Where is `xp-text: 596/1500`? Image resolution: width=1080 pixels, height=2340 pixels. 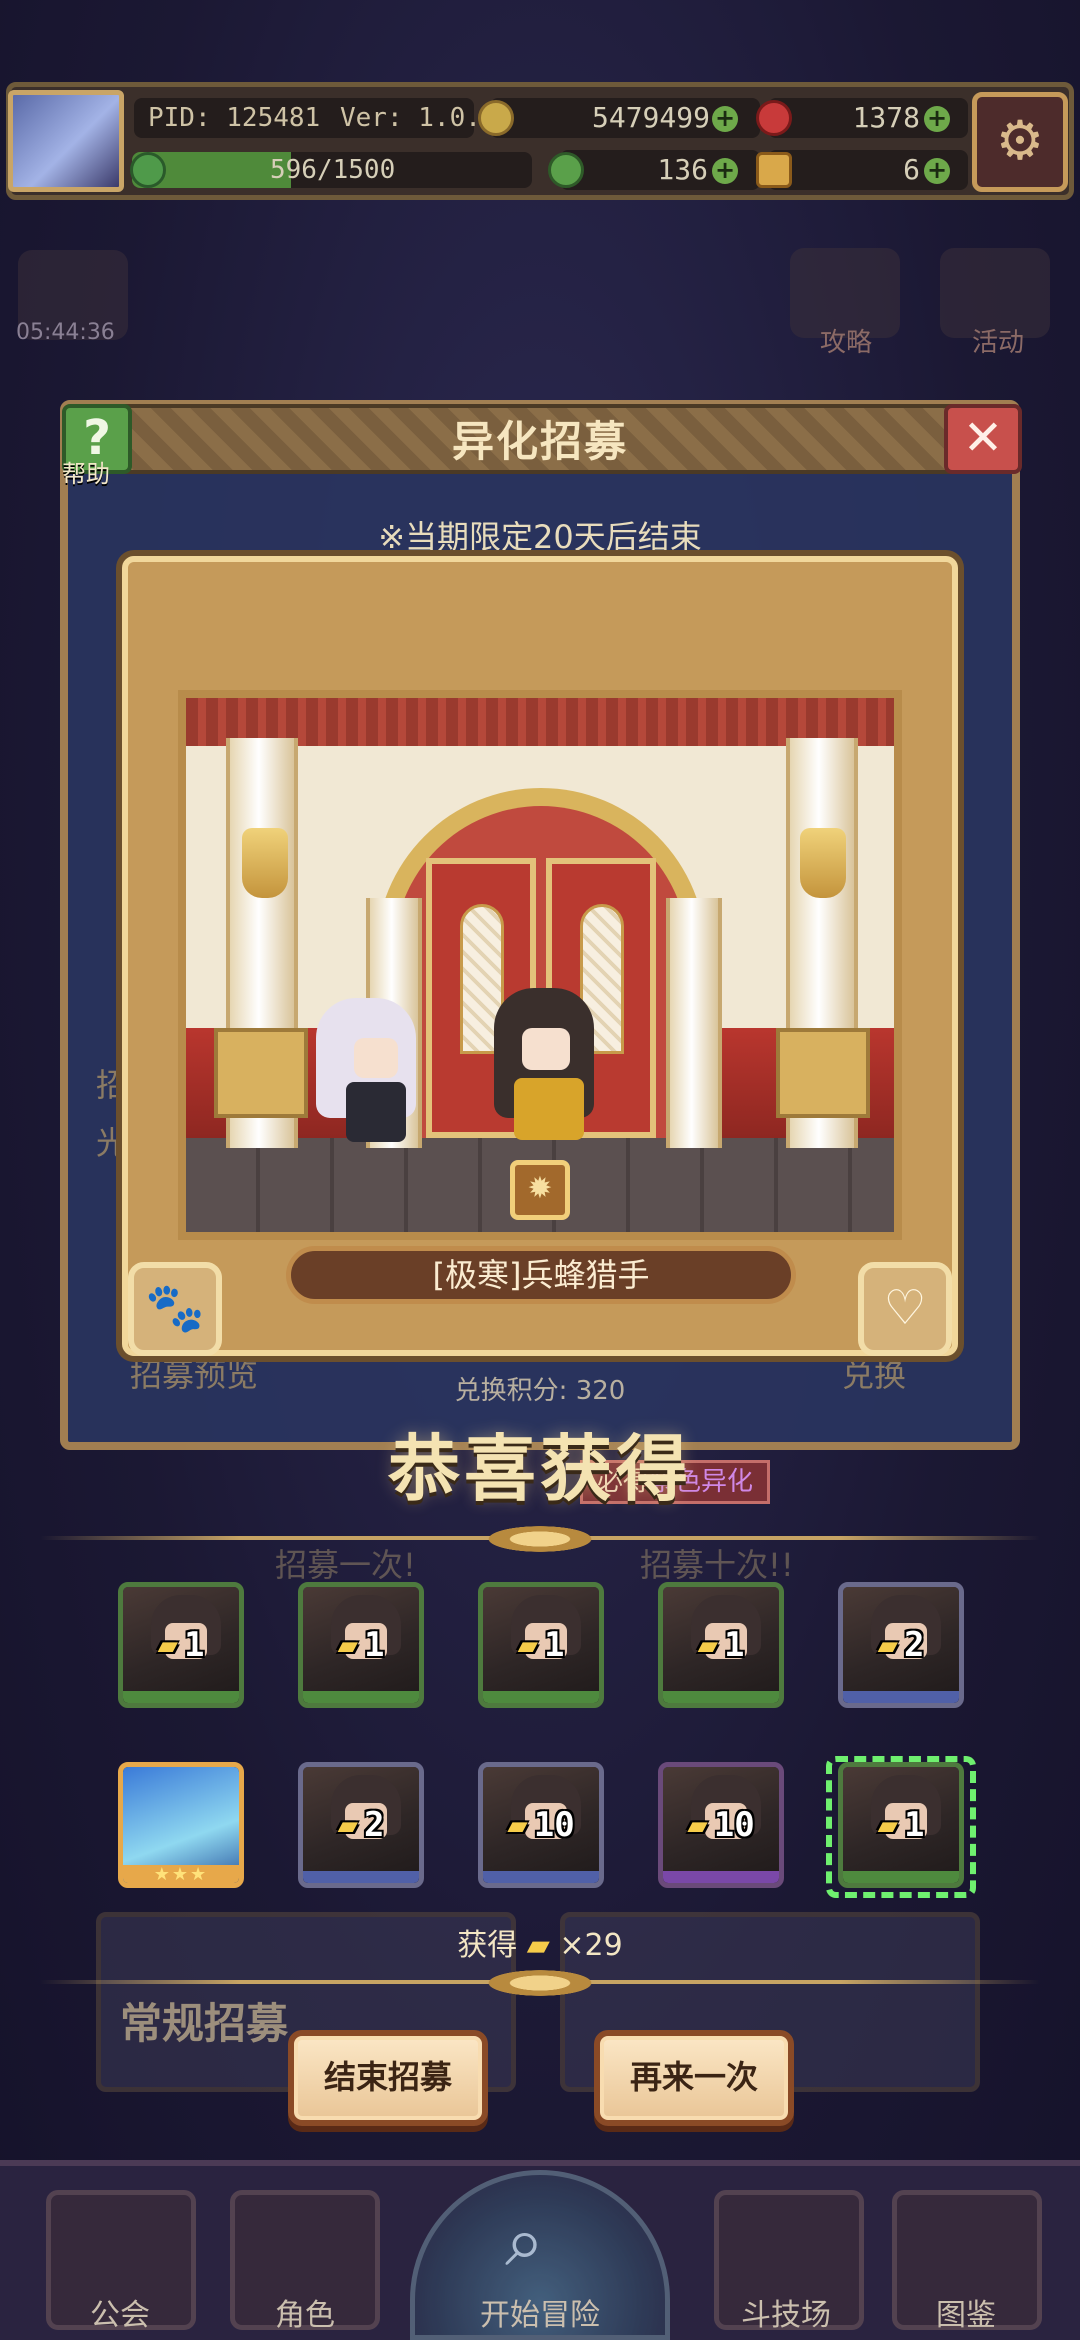 xp-text: 596/1500 is located at coordinates (333, 170).